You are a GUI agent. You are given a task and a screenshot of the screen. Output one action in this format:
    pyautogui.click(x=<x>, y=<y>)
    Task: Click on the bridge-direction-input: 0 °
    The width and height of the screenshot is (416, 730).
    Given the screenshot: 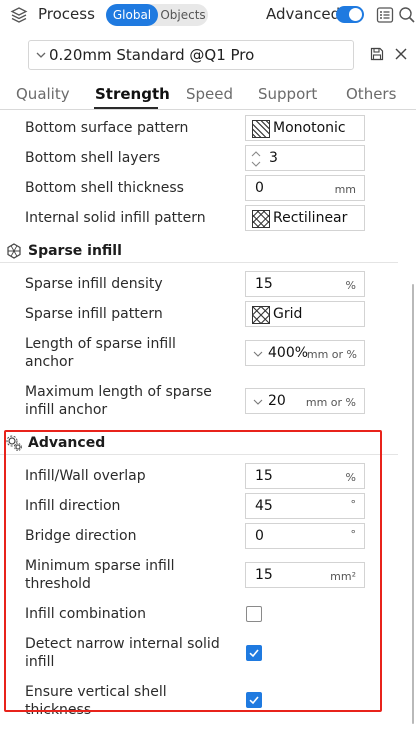 What is the action you would take?
    pyautogui.click(x=305, y=536)
    